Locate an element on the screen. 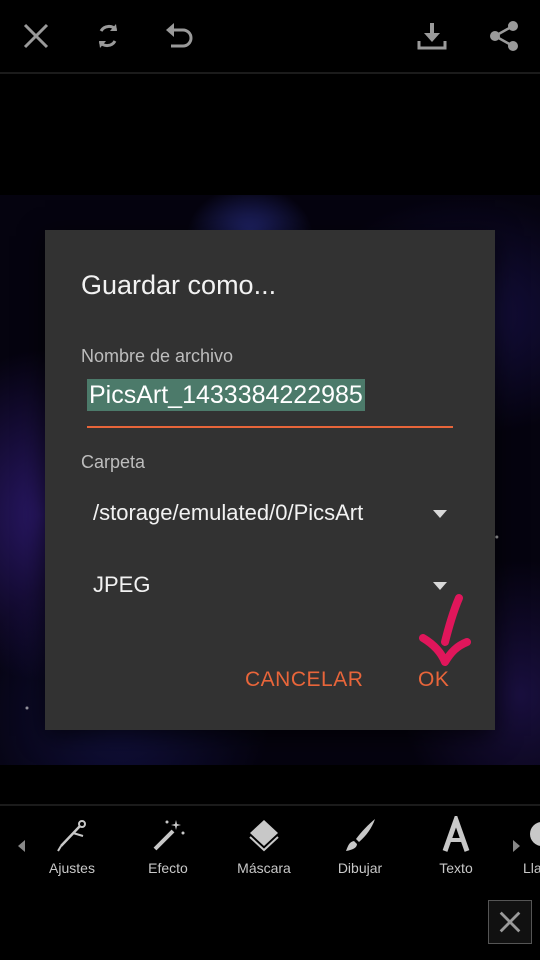 The height and width of the screenshot is (960, 540). undo-icon is located at coordinates (180, 36).